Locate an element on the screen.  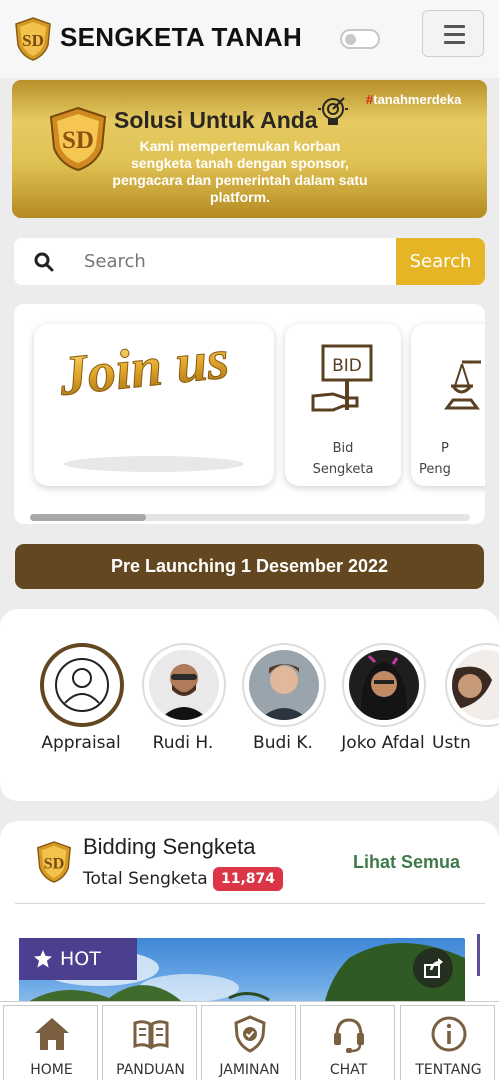
bidding-logo-icon: SD is located at coordinates (54, 862).